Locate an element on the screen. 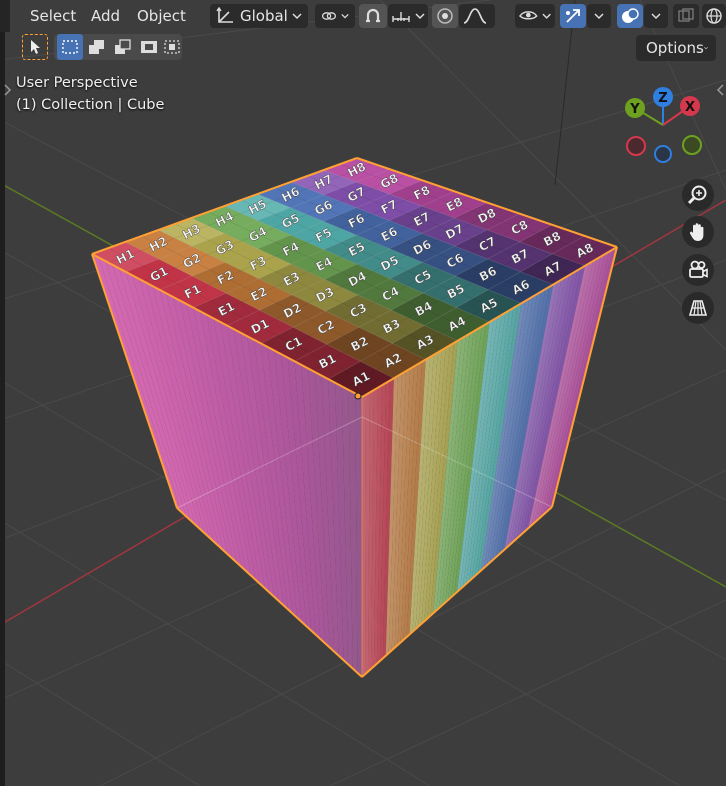  gizmo-icon is located at coordinates (573, 16).